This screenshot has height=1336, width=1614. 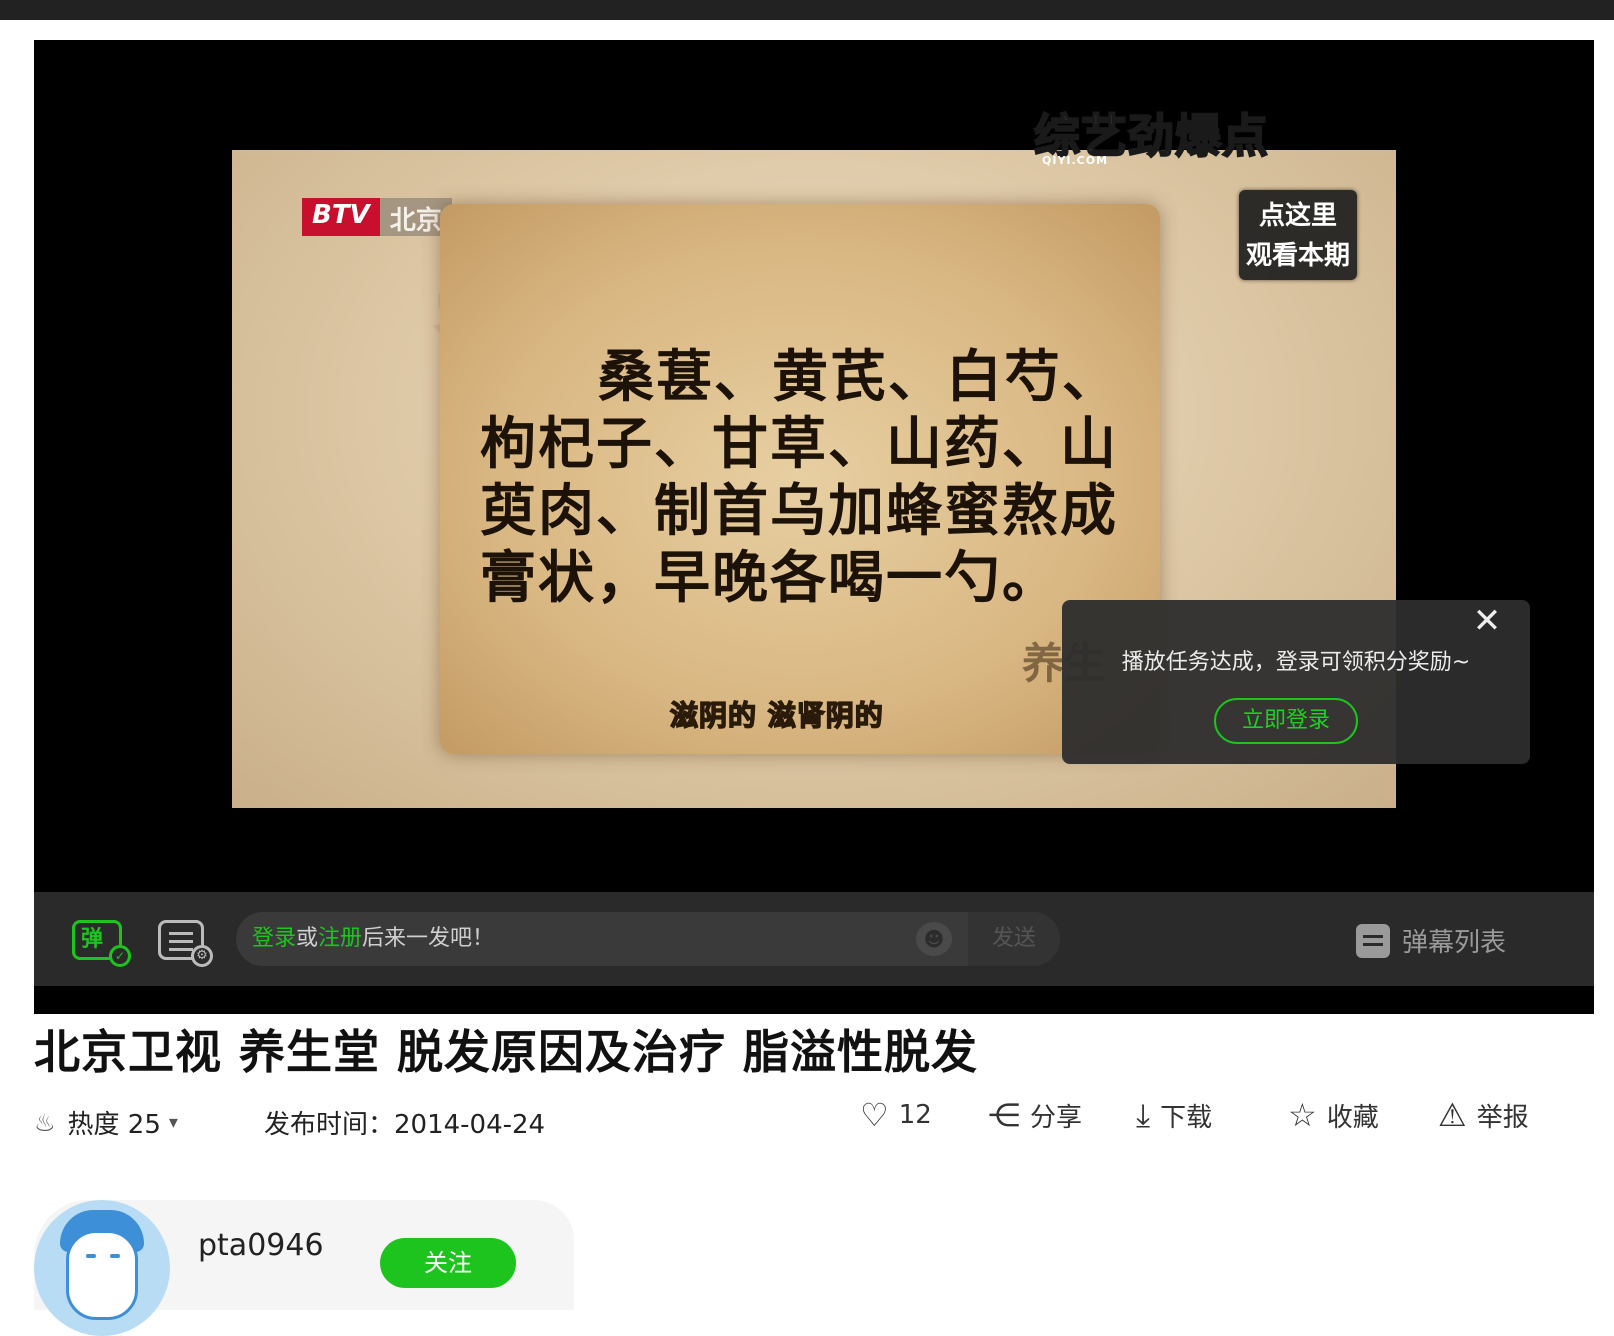 I want to click on danmu-or-text: 或, so click(x=307, y=938).